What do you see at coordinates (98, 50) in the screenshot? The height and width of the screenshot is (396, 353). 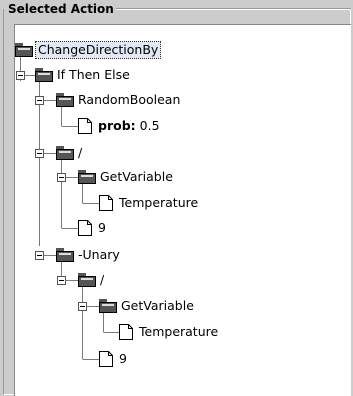 I see `node-label: ChangeDirectionBy` at bounding box center [98, 50].